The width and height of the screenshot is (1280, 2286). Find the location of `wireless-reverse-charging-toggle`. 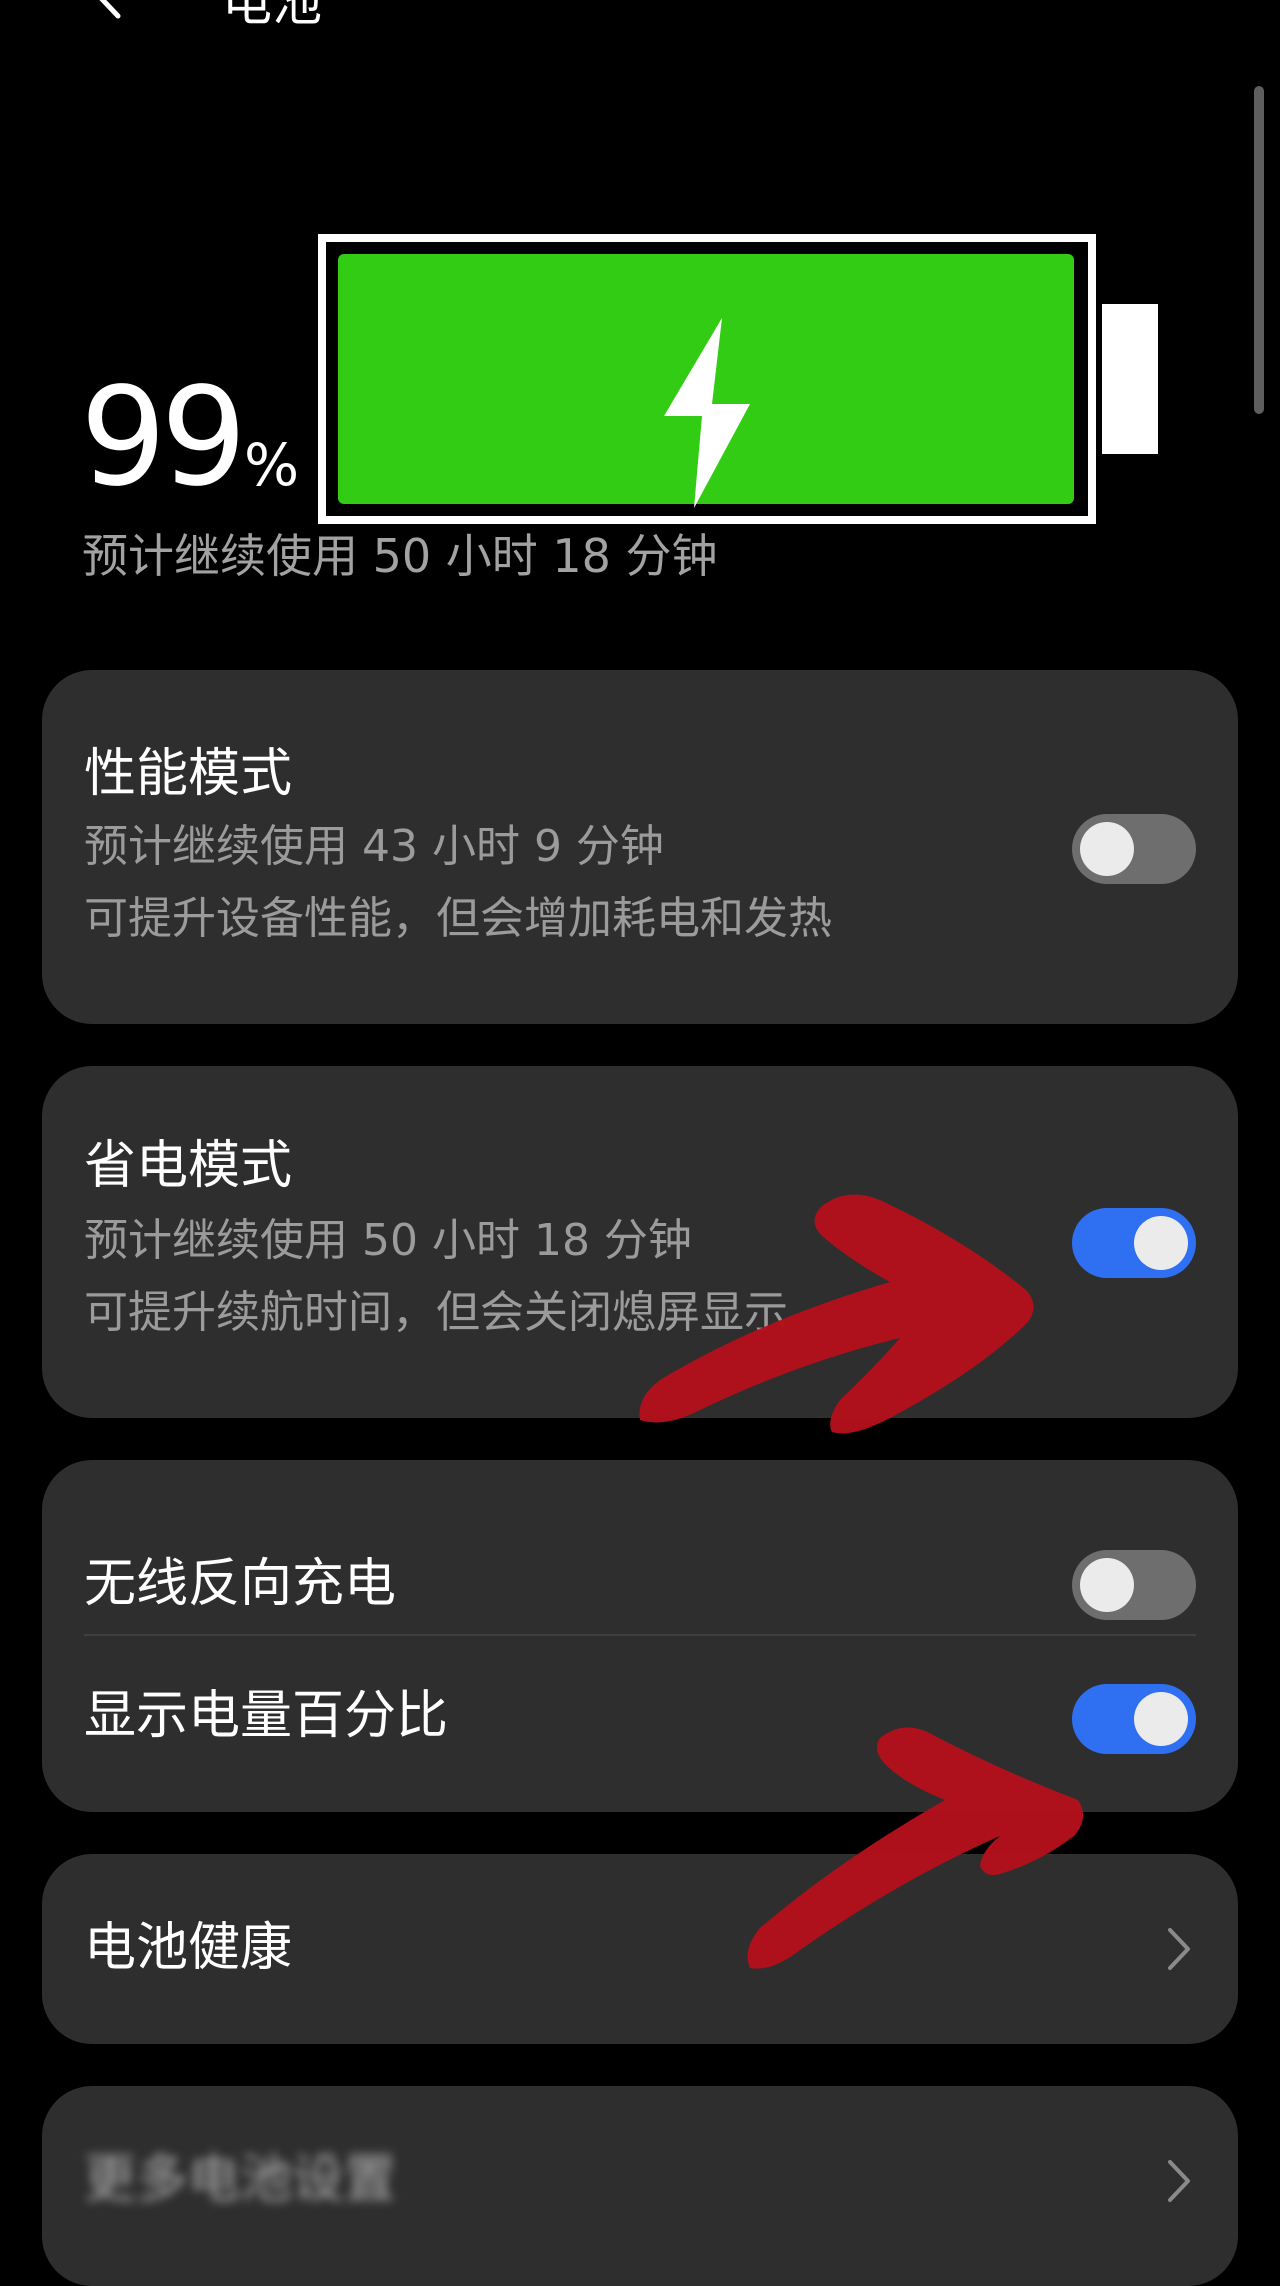

wireless-reverse-charging-toggle is located at coordinates (1134, 1585).